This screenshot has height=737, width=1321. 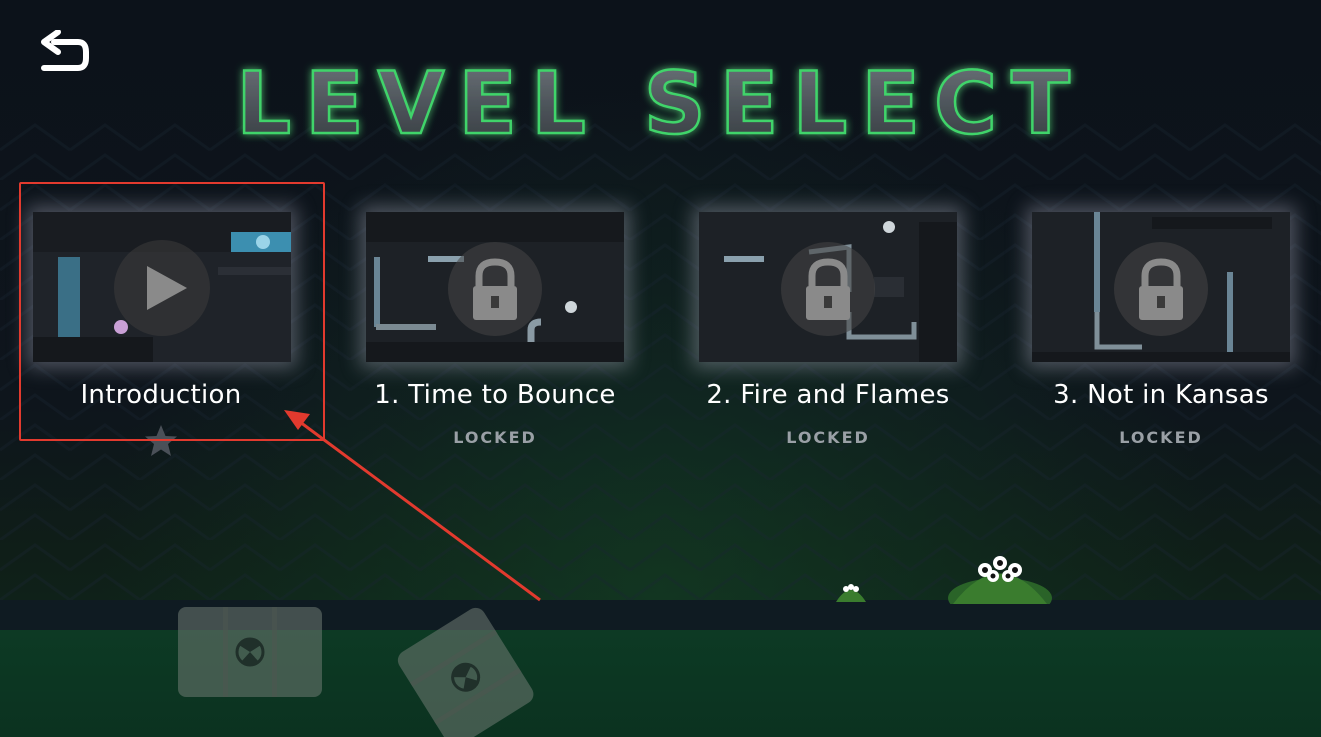 What do you see at coordinates (465, 672) in the screenshot?
I see `radioactive-barrel-tilted` at bounding box center [465, 672].